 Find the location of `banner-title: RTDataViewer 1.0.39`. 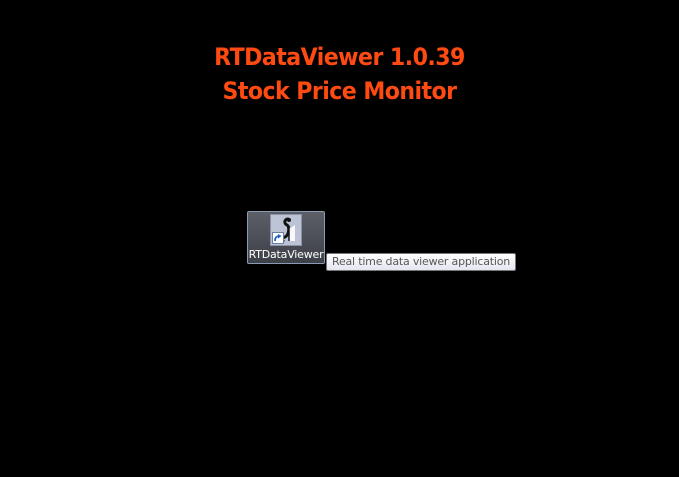

banner-title: RTDataViewer 1.0.39 is located at coordinates (339, 57).